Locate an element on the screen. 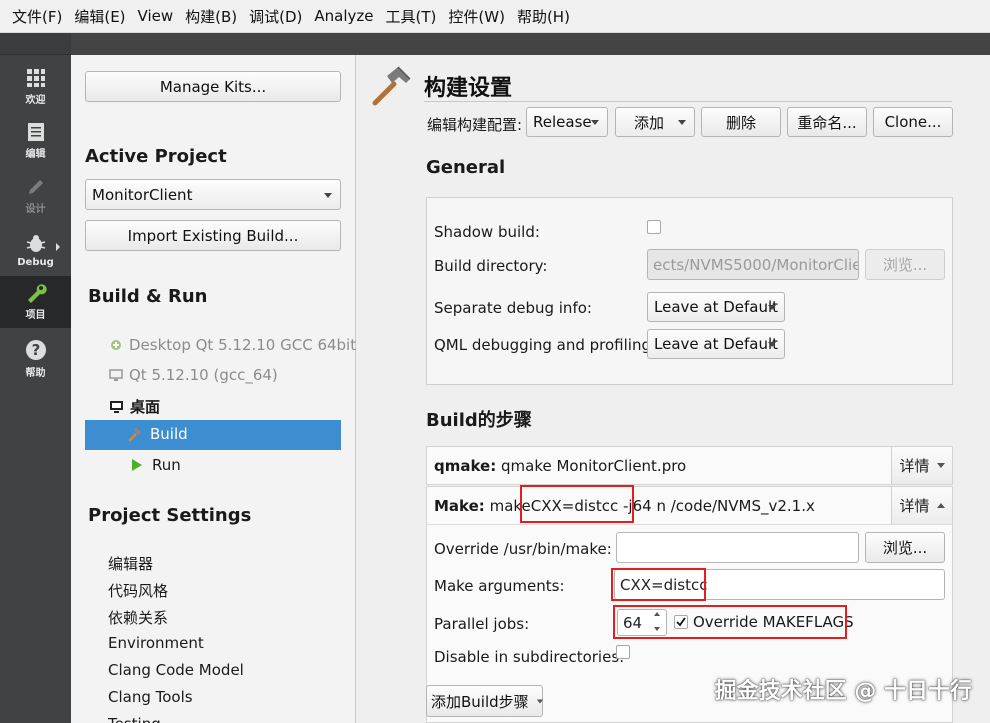 The width and height of the screenshot is (990, 723). menu-debug: 调试(D) is located at coordinates (275, 16).